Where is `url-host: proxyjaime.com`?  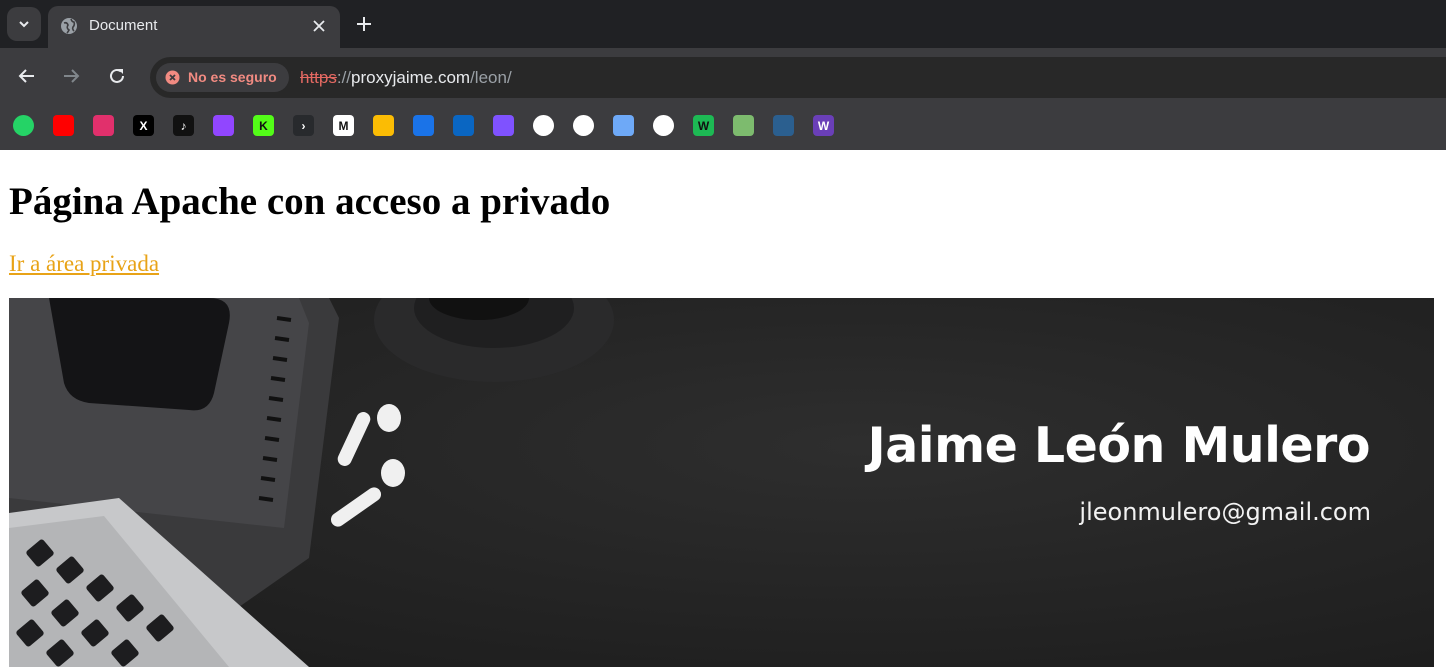 url-host: proxyjaime.com is located at coordinates (411, 77).